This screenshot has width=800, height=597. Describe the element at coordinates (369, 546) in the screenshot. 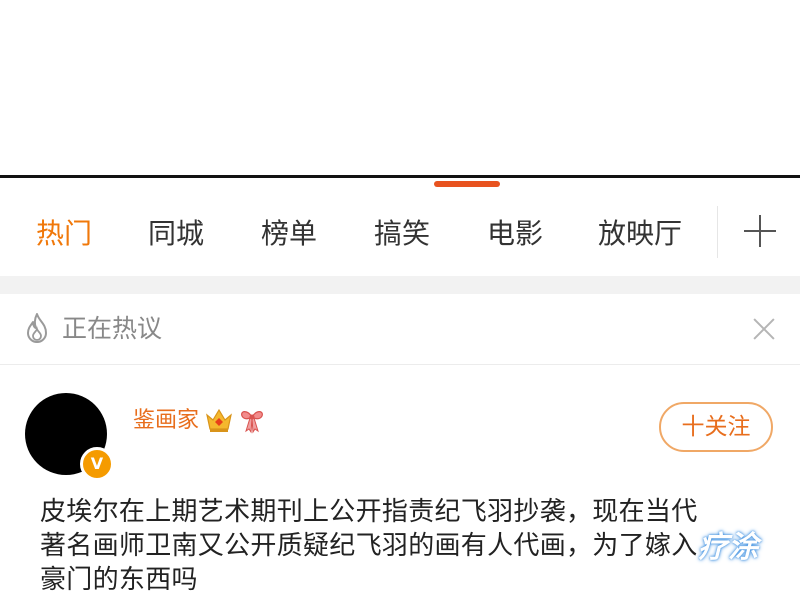

I see `post-line: 著名画师卫南又公开质疑纪飞羽的画有人代画，为了嫁入` at that location.